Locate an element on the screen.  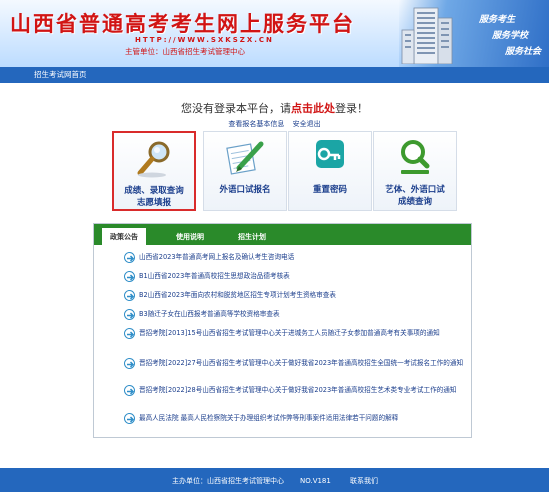
tile-label: 重置密码 is located at coordinates (330, 190).